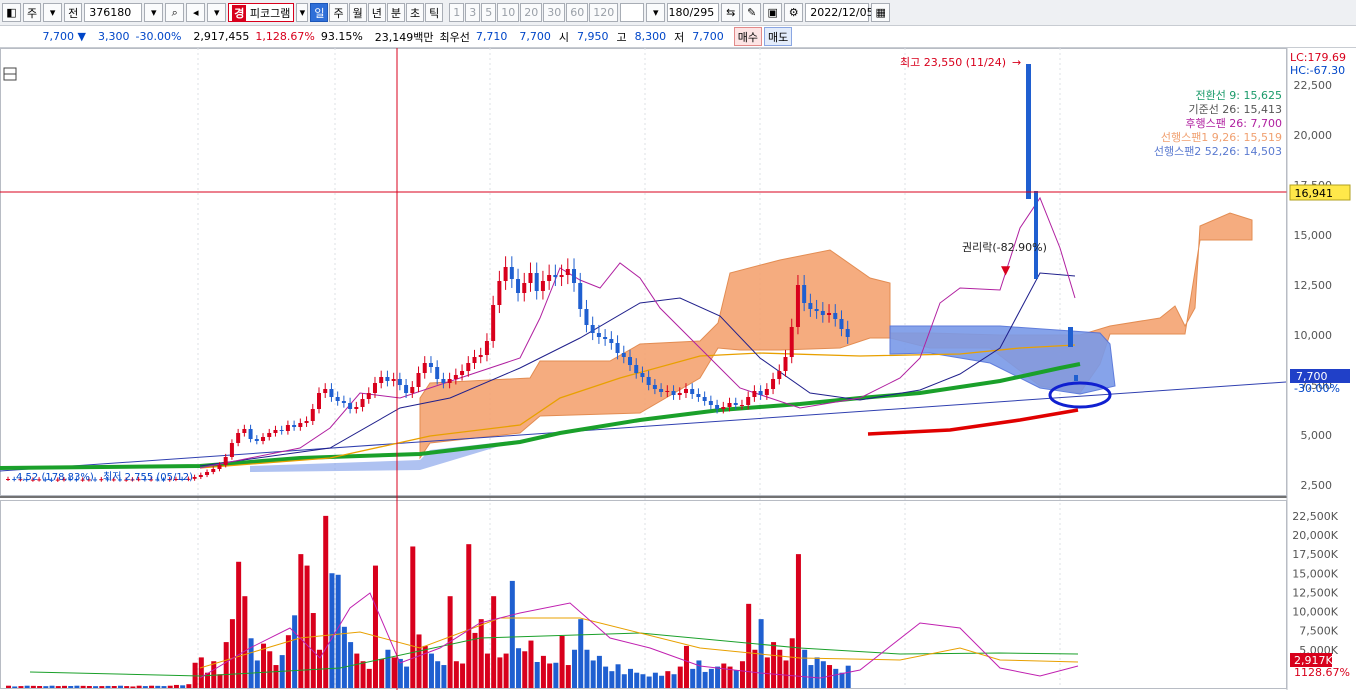 Image resolution: width=1356 pixels, height=690 pixels. I want to click on tab-minute-10: 10, so click(508, 12).